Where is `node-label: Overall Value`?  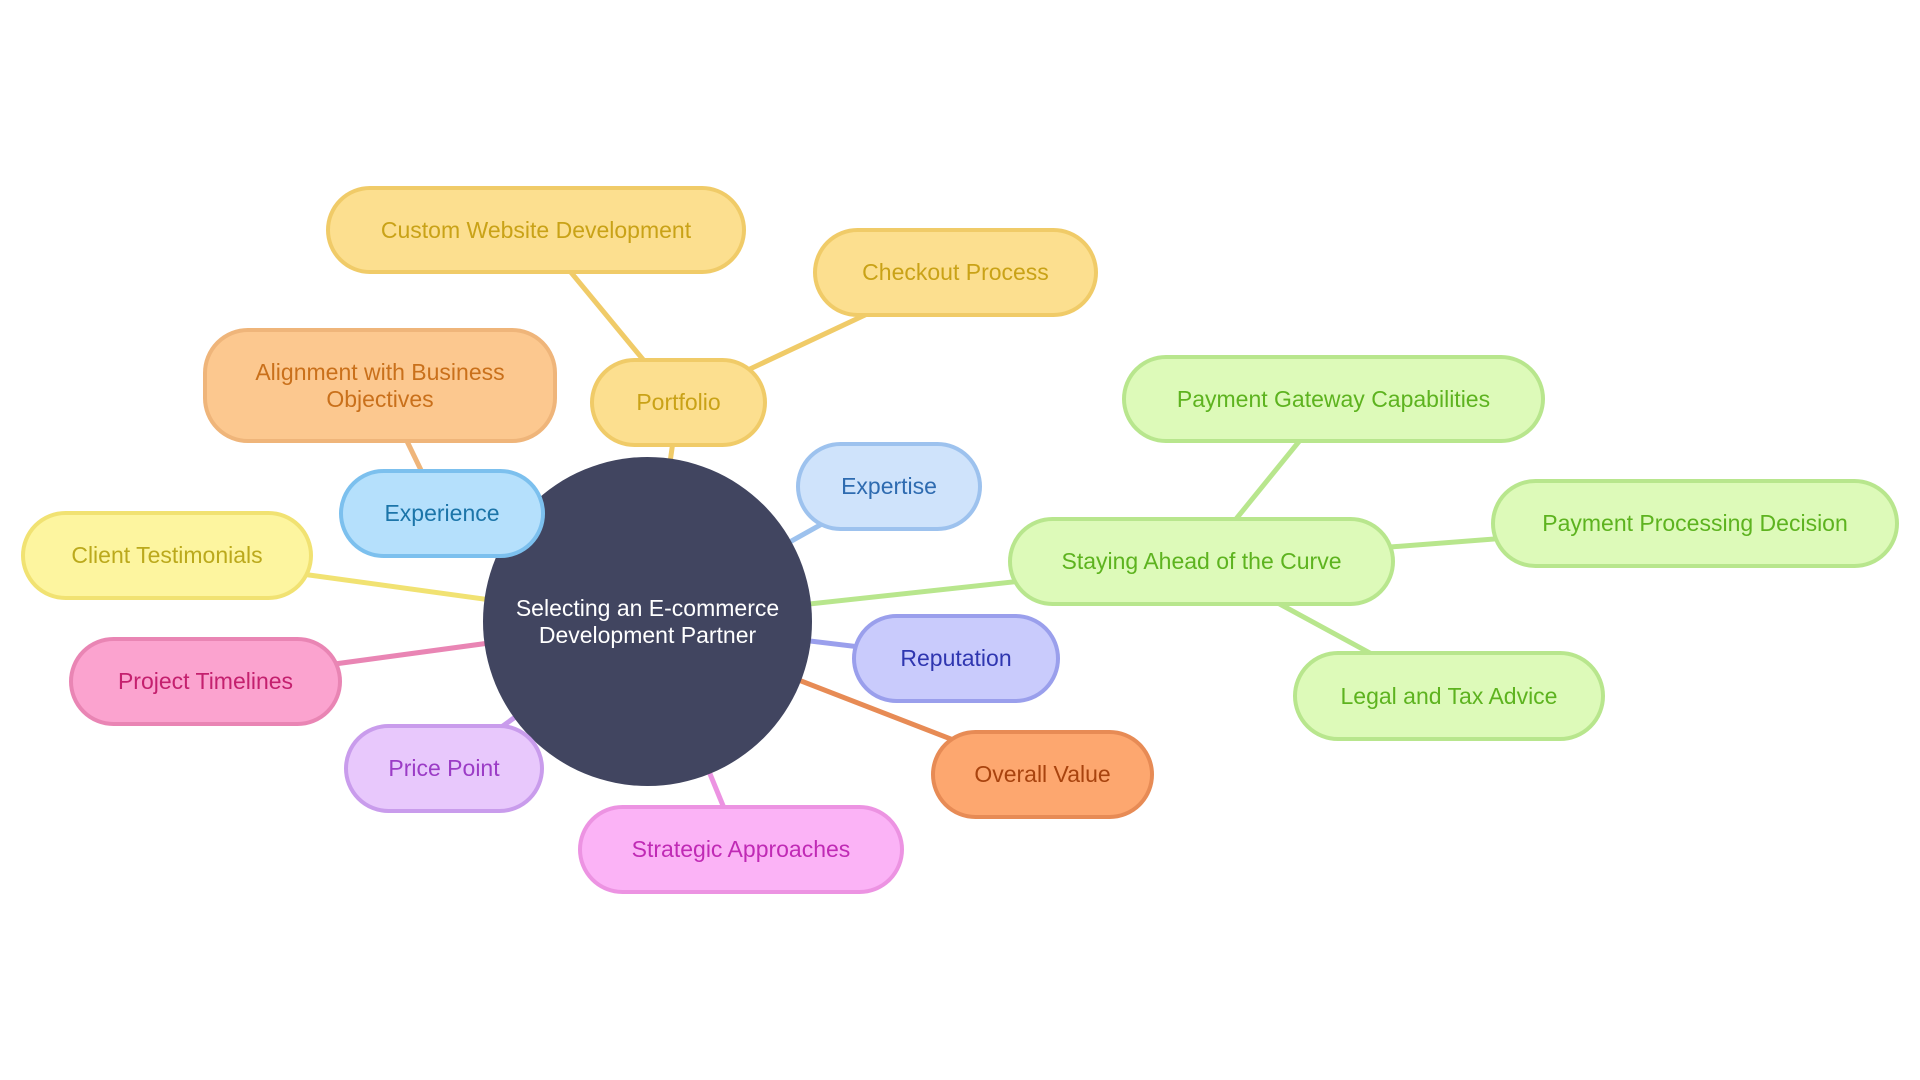
node-label: Overall Value is located at coordinates (1042, 774).